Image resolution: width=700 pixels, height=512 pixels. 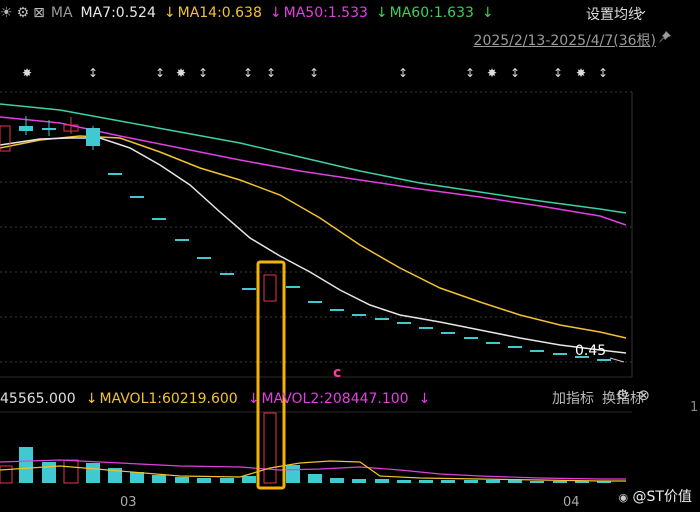 What do you see at coordinates (38, 399) in the screenshot?
I see `vol-value: 45565.000` at bounding box center [38, 399].